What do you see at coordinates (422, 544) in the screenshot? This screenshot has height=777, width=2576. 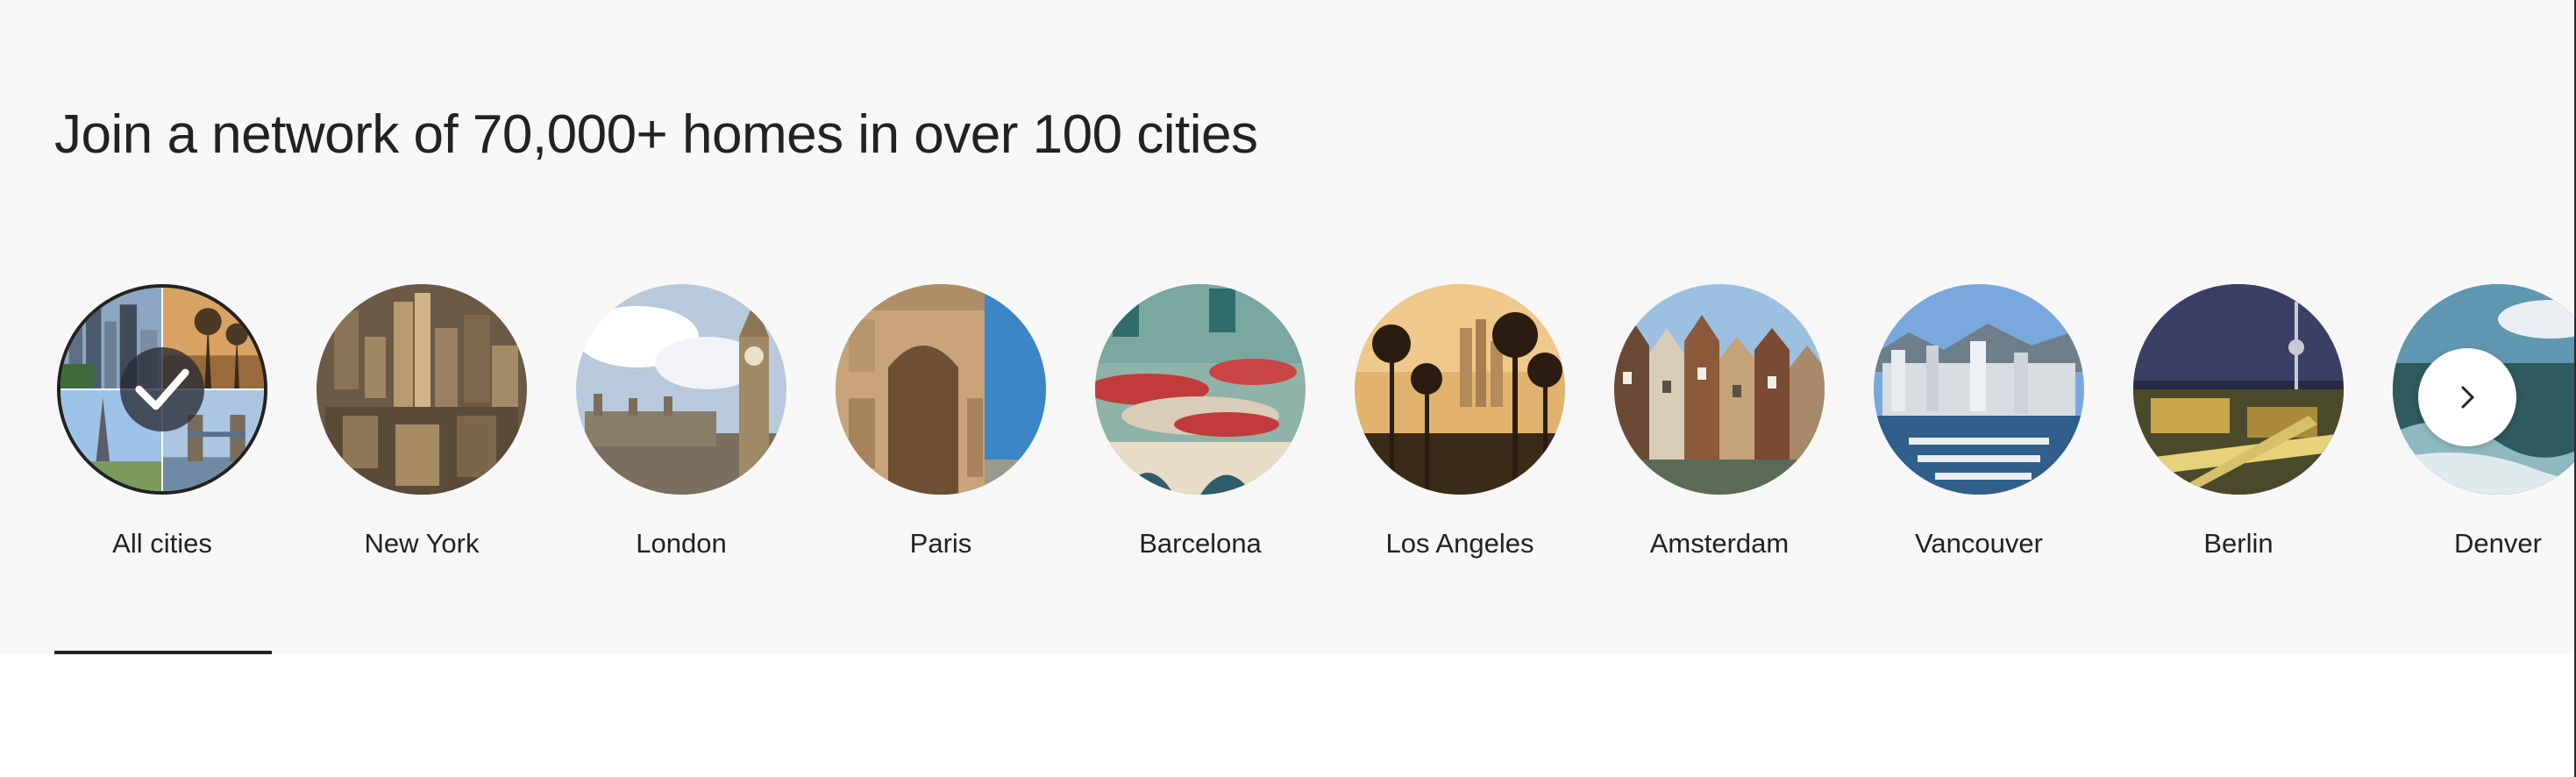 I see `city-label-new-york: New York` at bounding box center [422, 544].